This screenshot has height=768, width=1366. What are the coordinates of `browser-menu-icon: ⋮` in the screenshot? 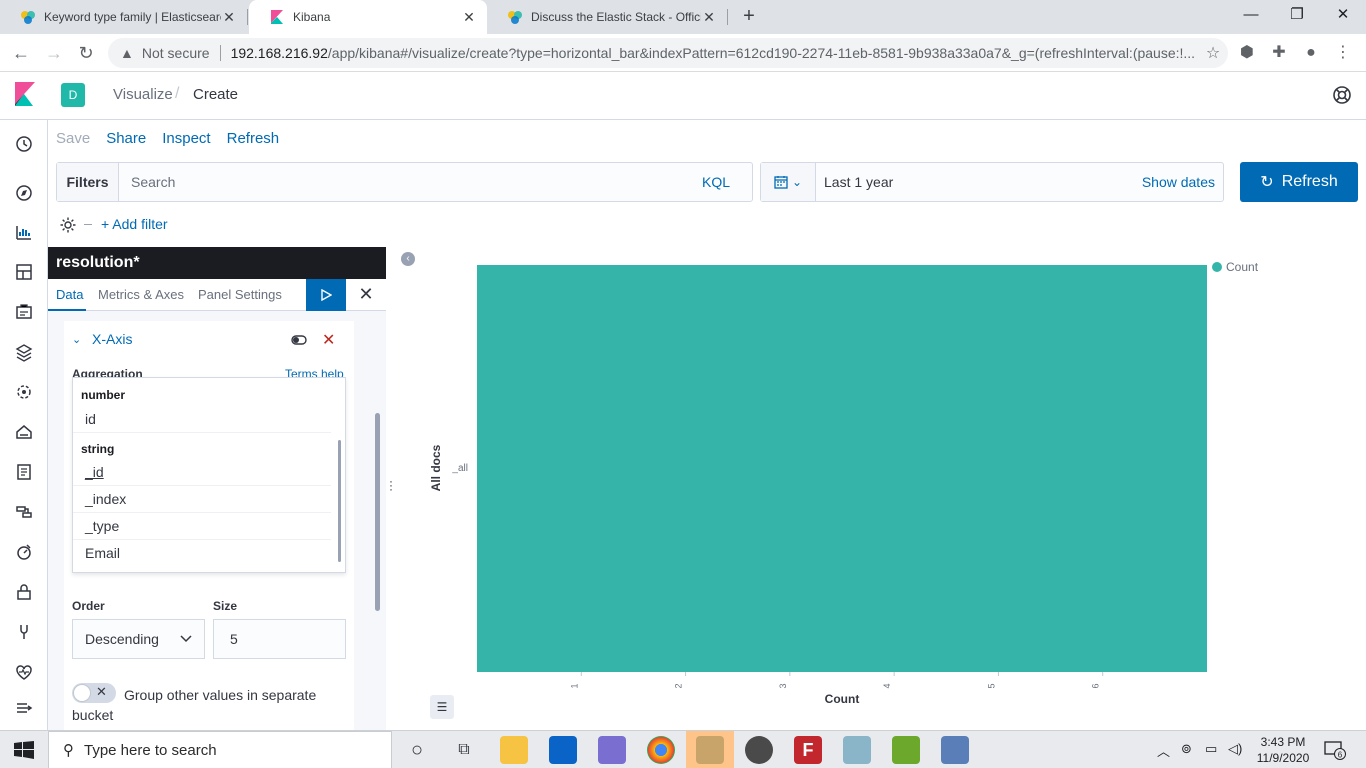 It's located at (1343, 53).